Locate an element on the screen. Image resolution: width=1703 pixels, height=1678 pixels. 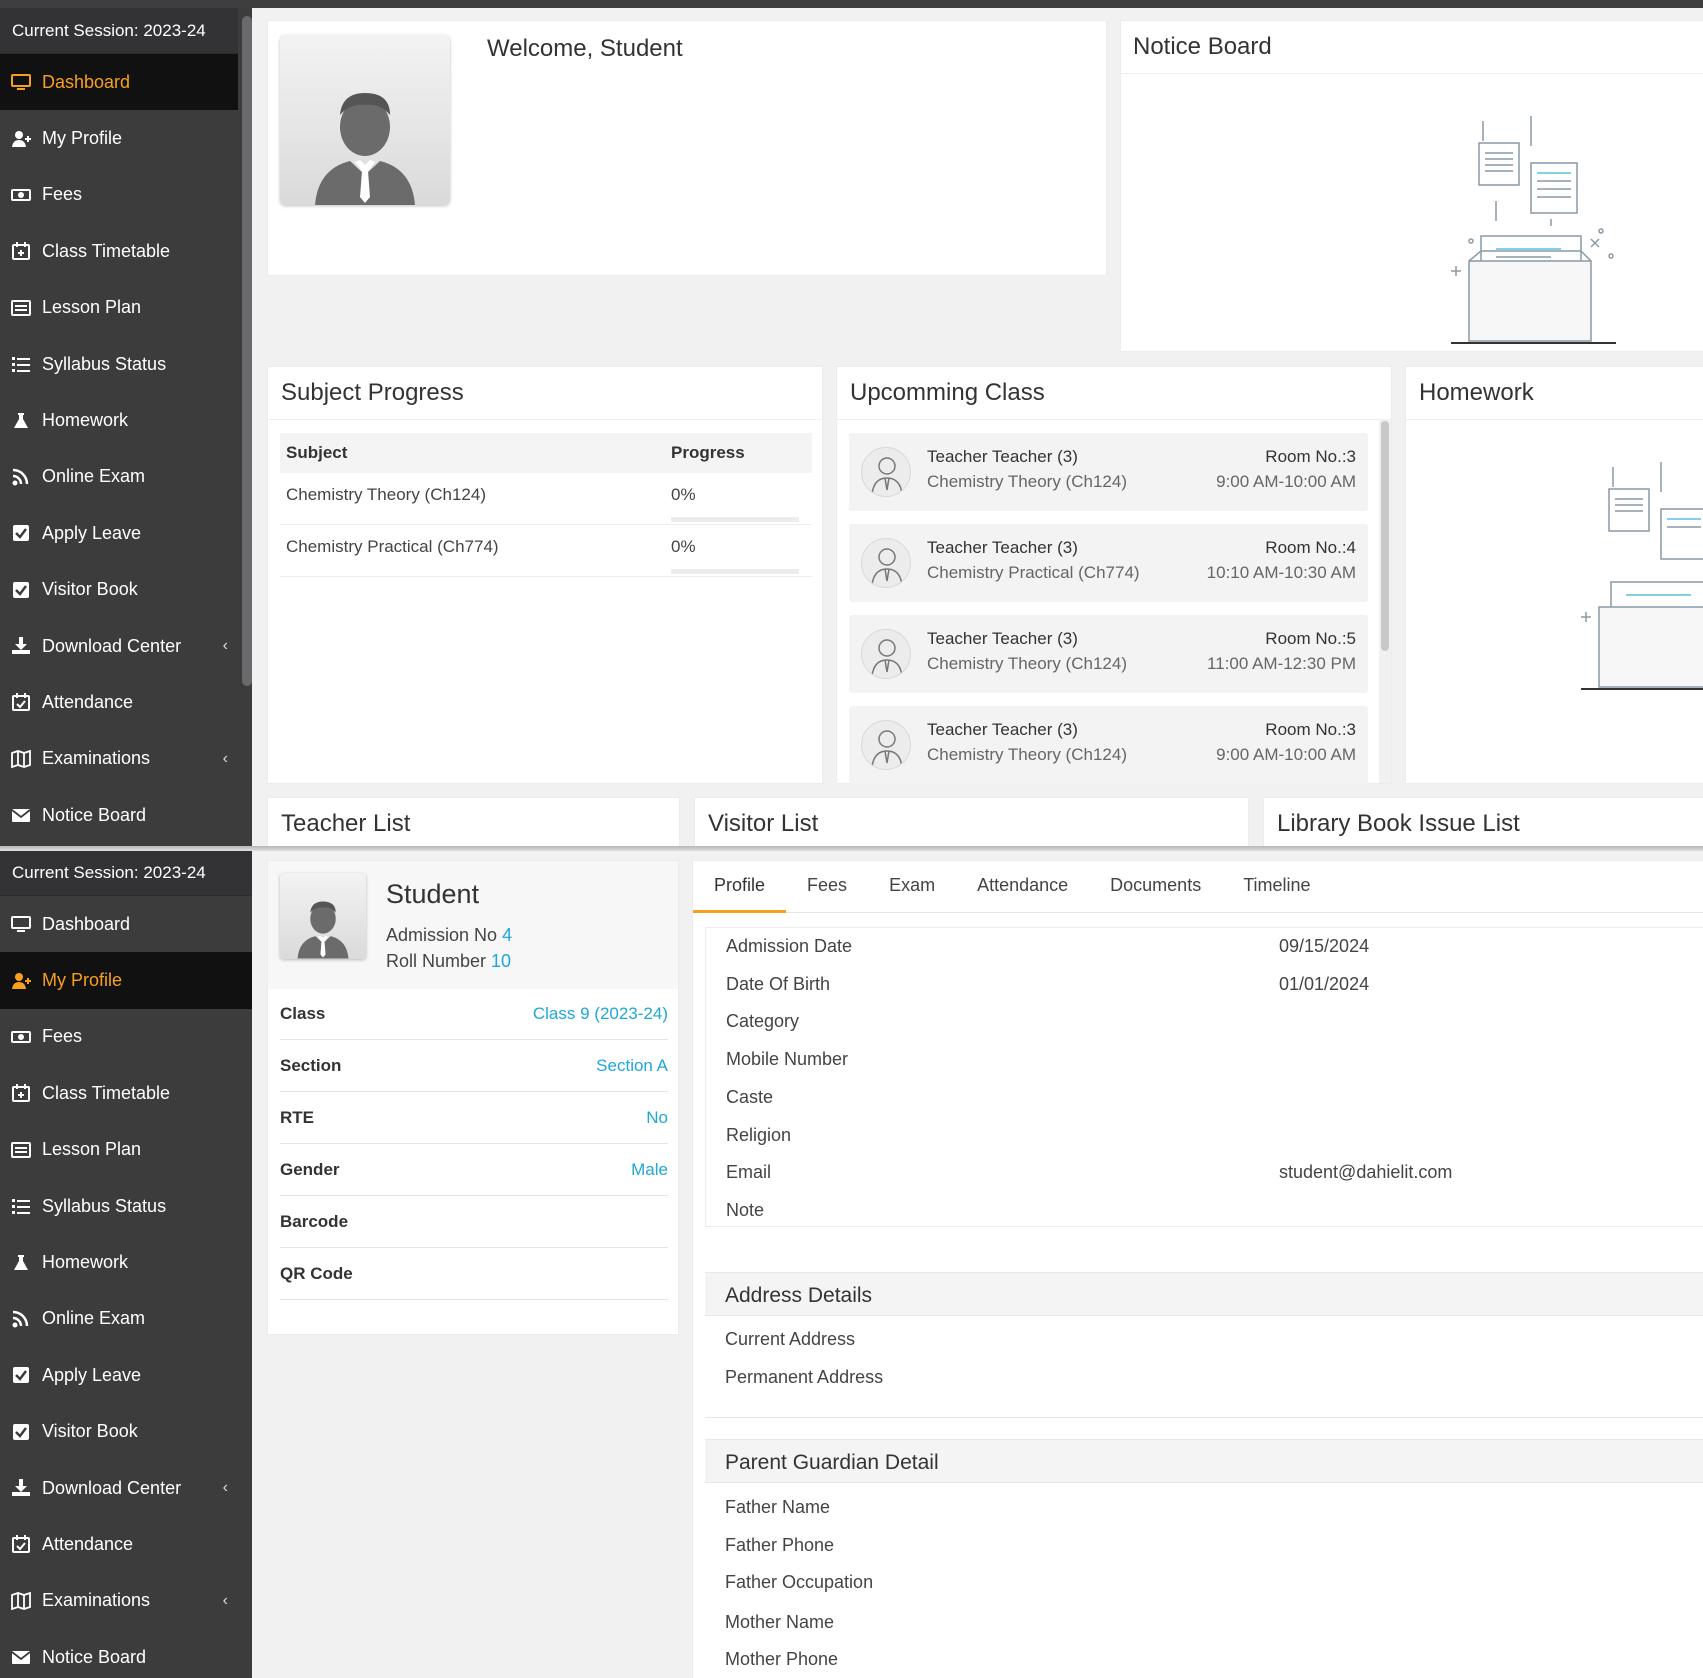
admission-number: 4 is located at coordinates (507, 935).